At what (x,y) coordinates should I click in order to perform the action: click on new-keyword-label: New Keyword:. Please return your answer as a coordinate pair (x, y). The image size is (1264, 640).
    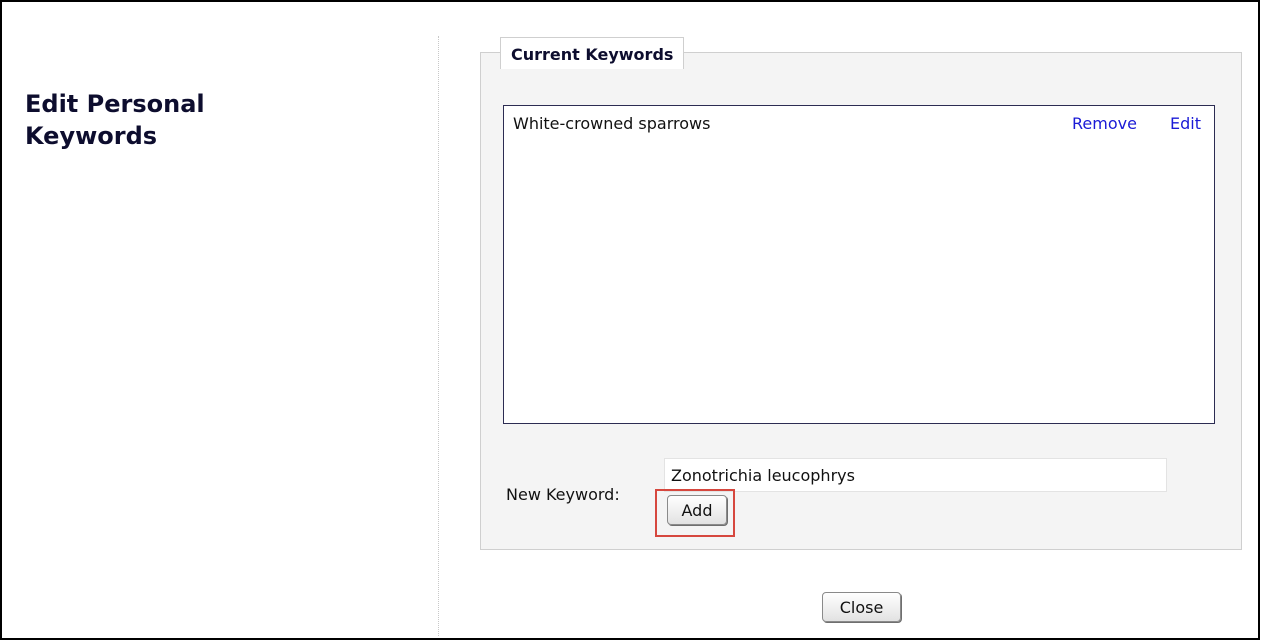
    Looking at the image, I should click on (563, 494).